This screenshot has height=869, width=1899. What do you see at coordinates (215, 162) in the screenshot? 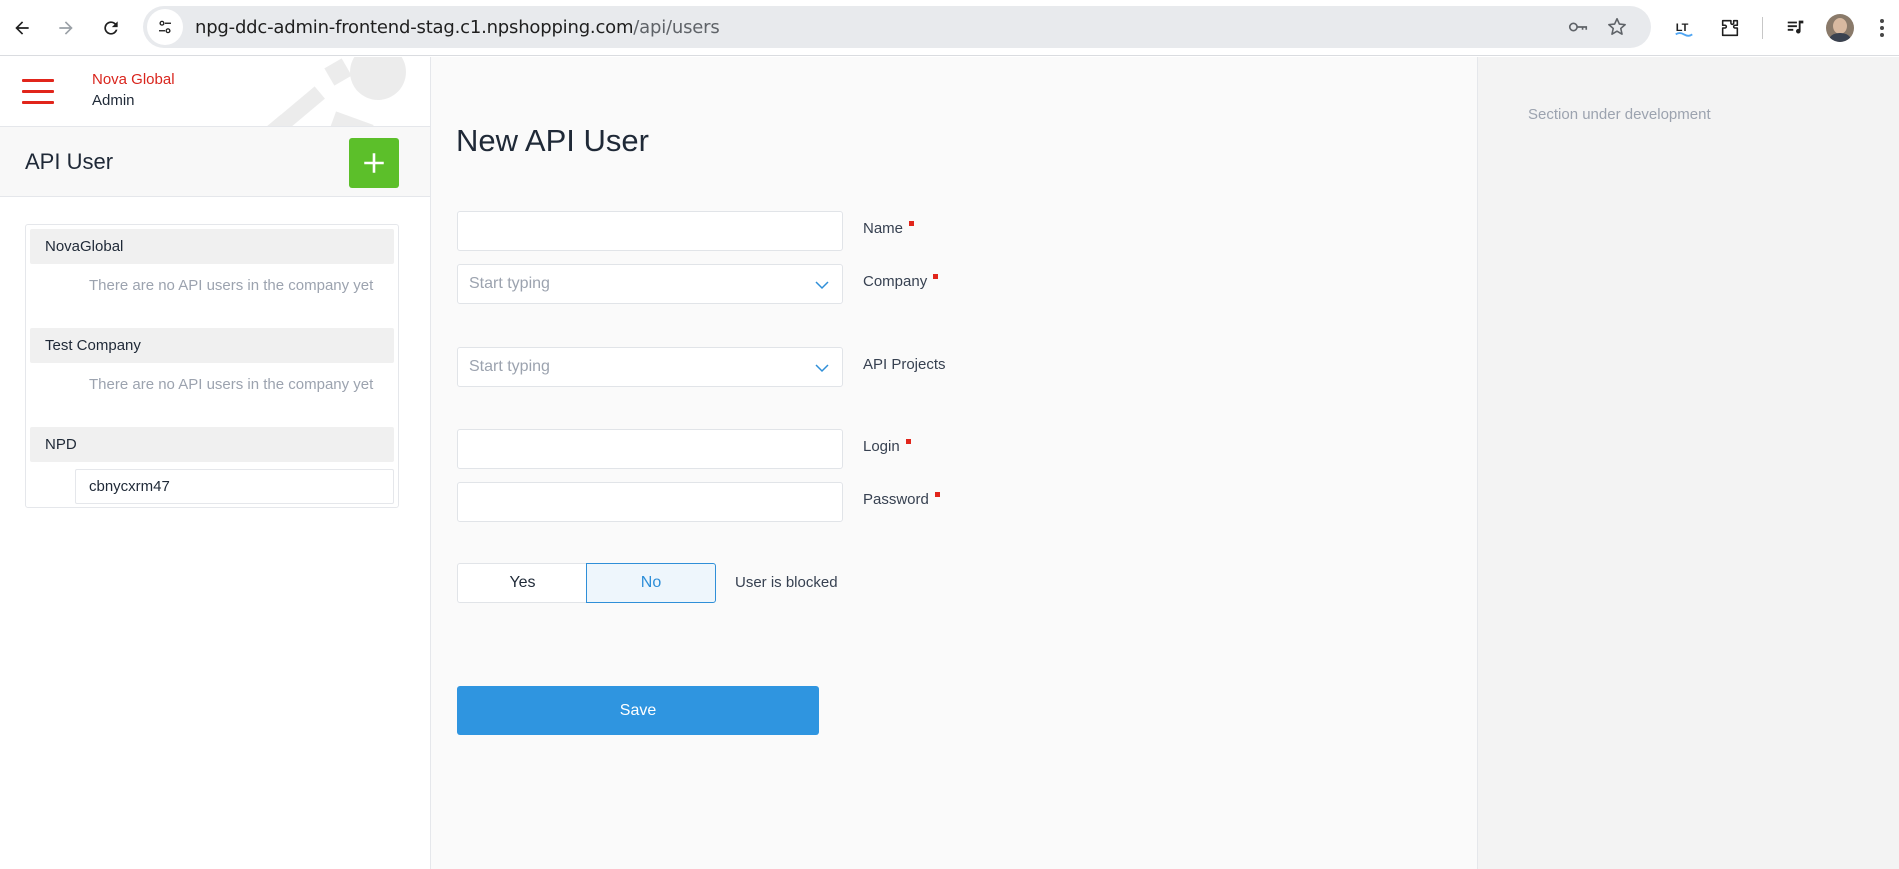
I see `api-user-list-header: API User` at bounding box center [215, 162].